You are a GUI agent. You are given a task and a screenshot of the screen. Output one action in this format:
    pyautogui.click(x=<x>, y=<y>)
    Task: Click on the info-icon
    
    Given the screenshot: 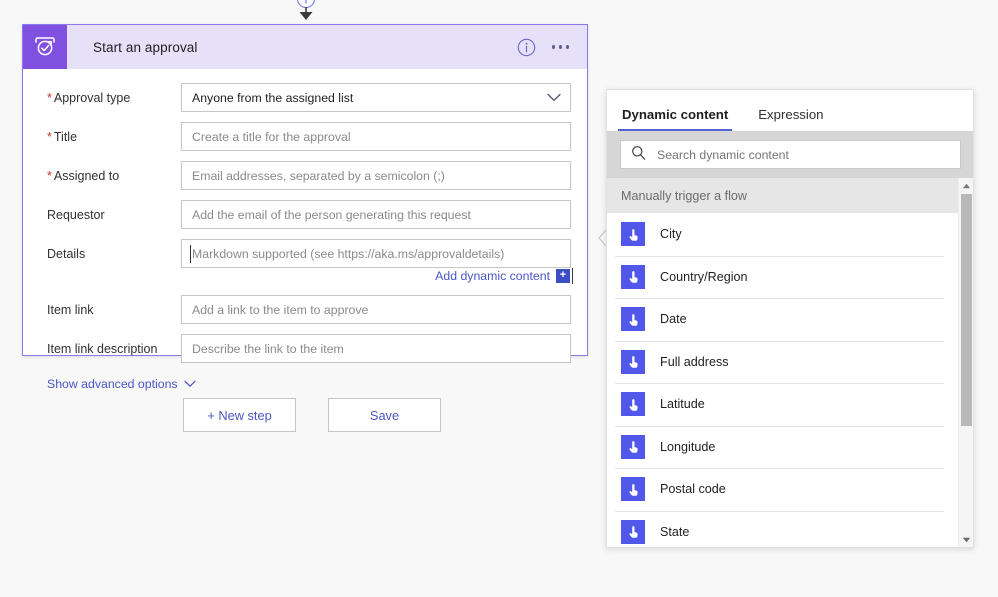 What is the action you would take?
    pyautogui.click(x=526, y=47)
    